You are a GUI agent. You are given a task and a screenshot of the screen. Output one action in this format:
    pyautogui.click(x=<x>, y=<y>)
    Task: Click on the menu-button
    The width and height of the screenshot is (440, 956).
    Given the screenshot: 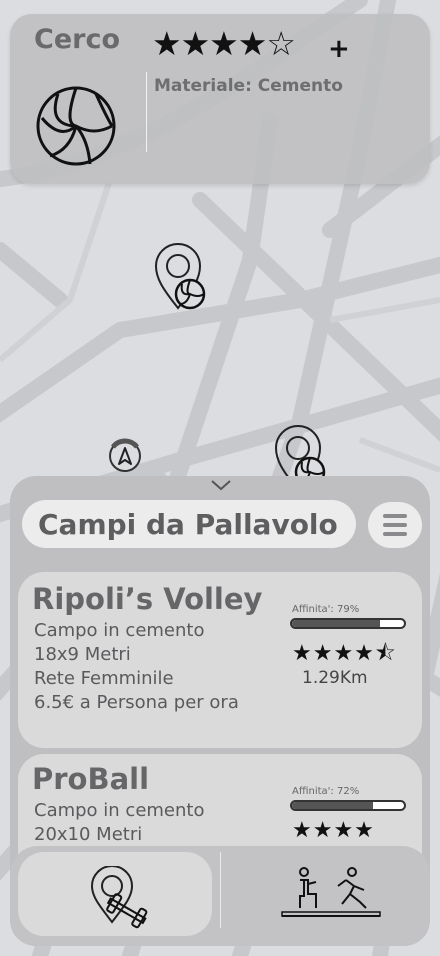 What is the action you would take?
    pyautogui.click(x=395, y=525)
    